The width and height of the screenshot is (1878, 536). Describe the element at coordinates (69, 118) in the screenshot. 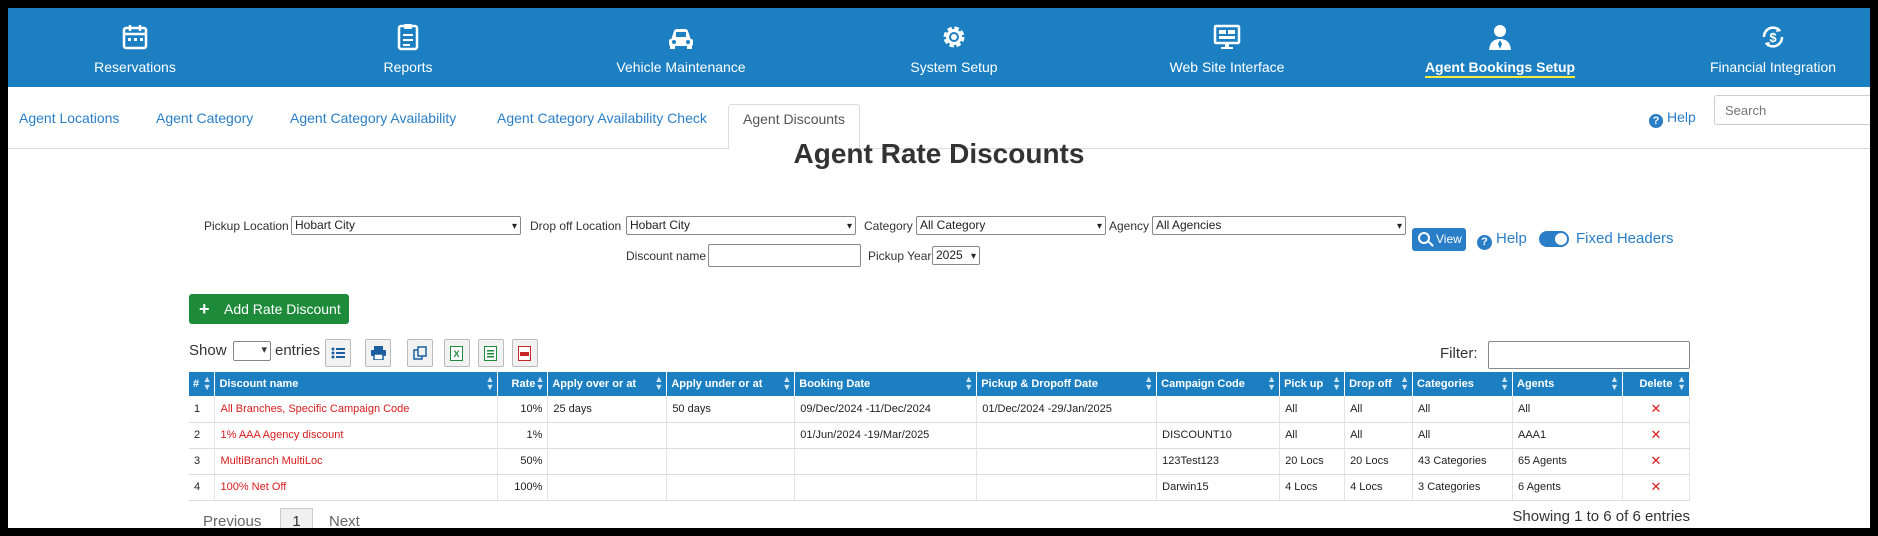

I see `tab-agent-locations: Agent Locations` at that location.